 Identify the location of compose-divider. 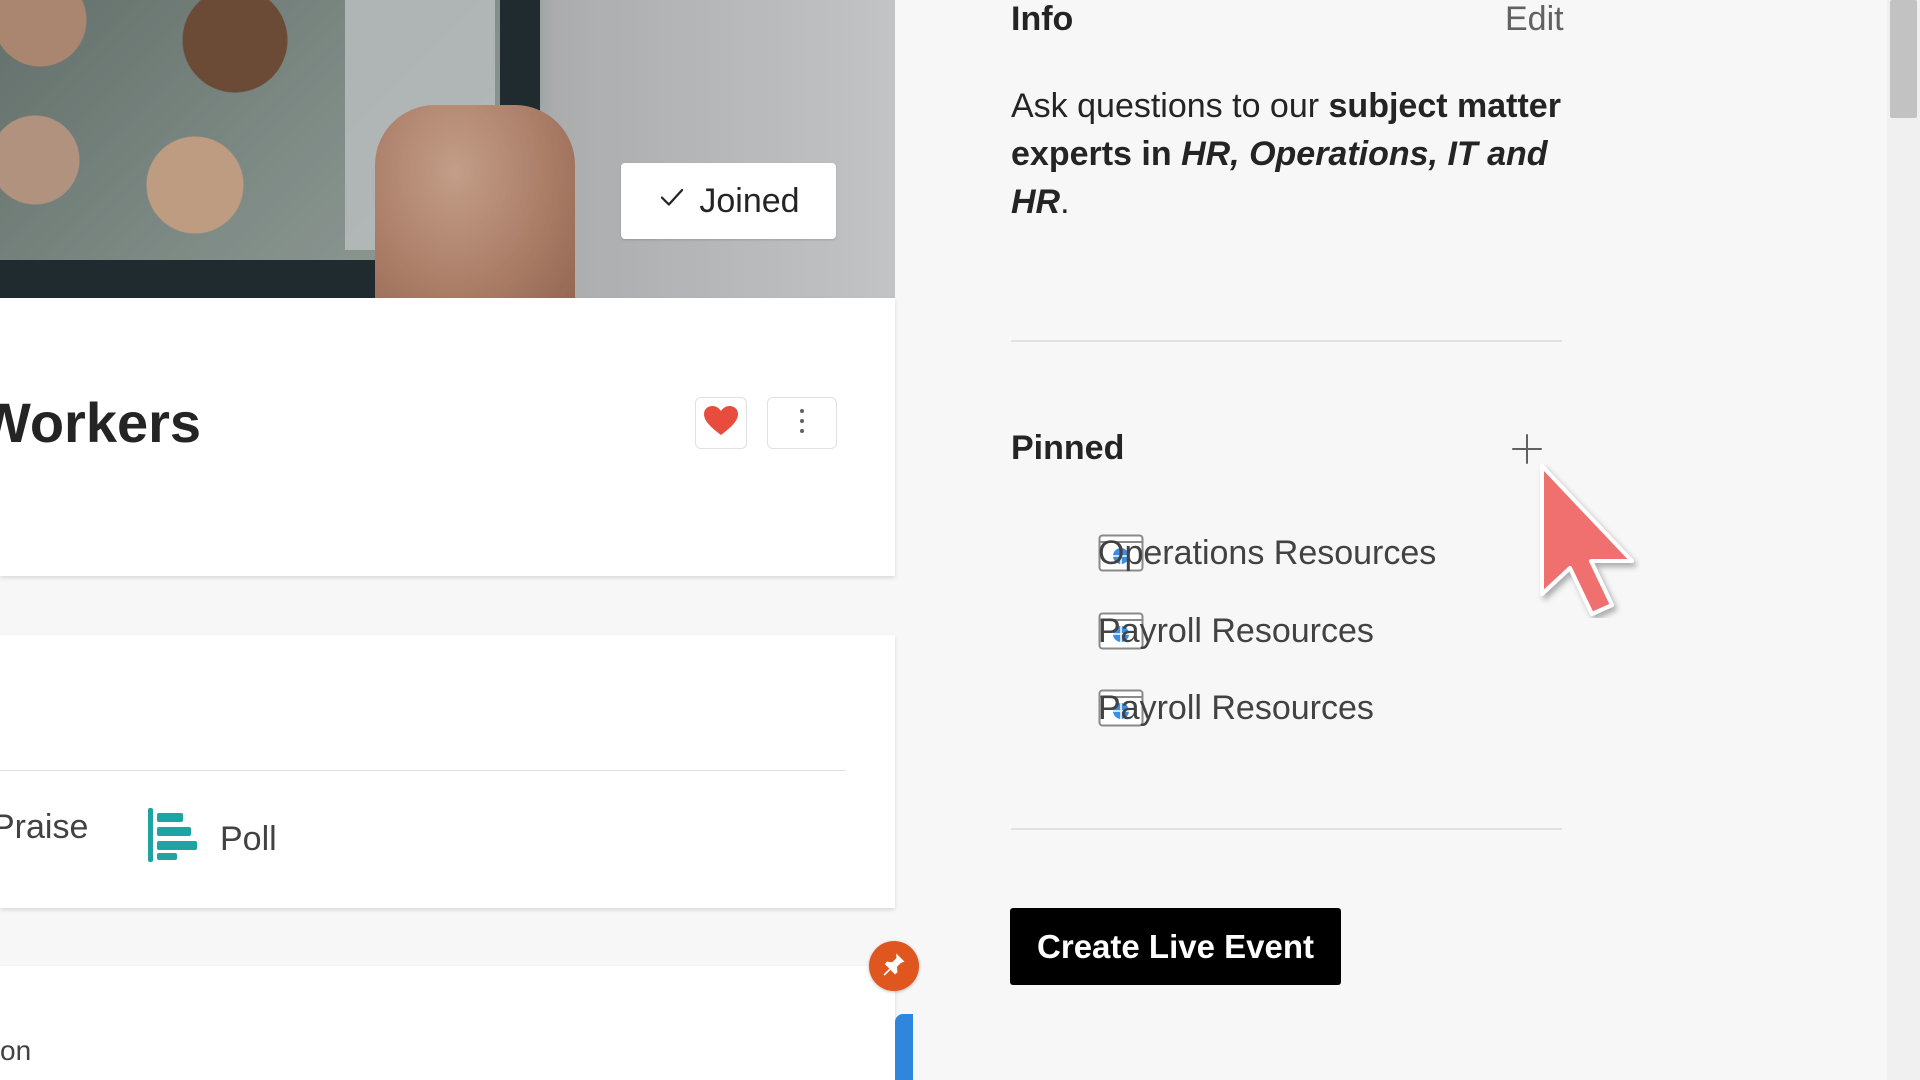
(423, 770).